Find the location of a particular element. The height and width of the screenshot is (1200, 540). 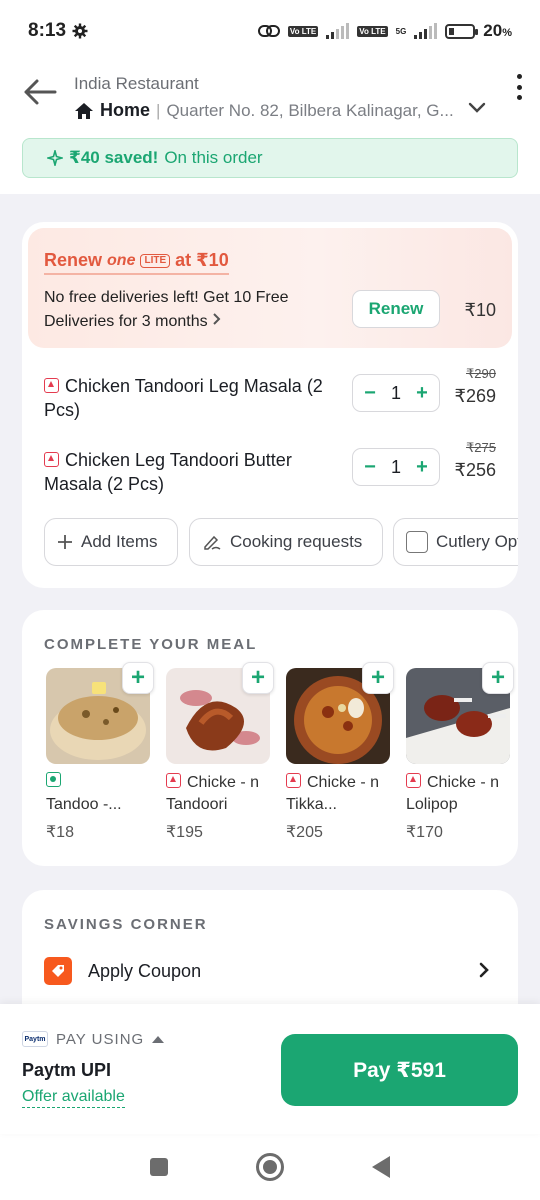

item-price: ₹269 is located at coordinates (475, 396).